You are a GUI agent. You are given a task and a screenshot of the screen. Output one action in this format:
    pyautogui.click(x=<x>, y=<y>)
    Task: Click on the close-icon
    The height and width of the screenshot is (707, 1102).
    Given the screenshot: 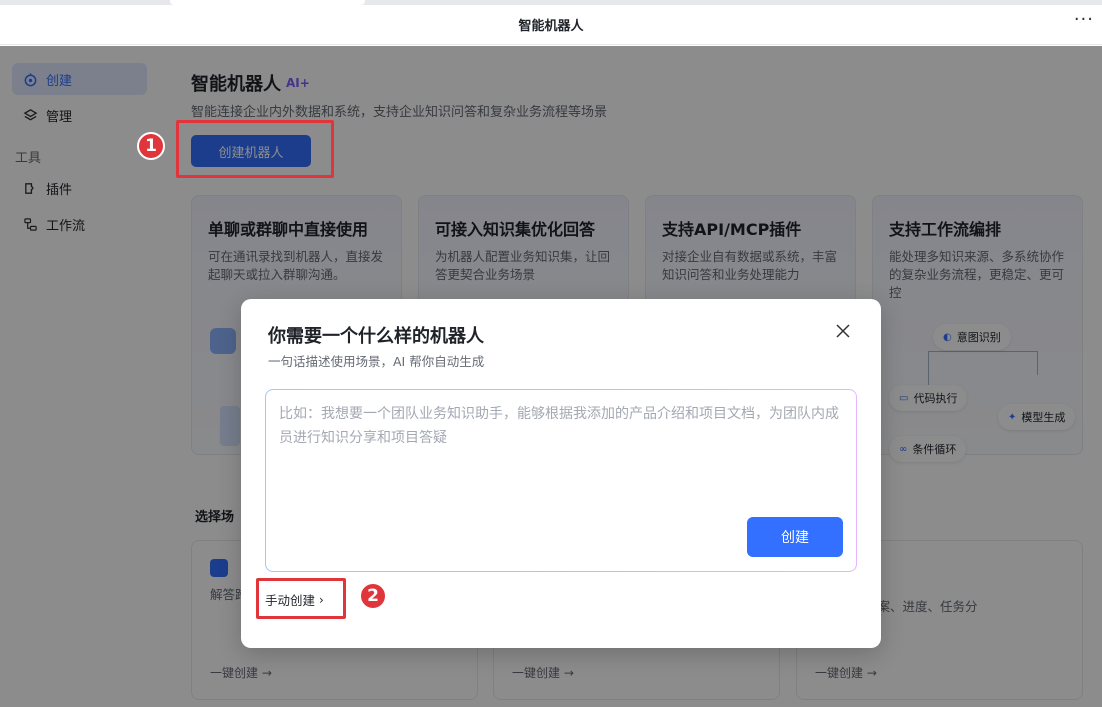 What is the action you would take?
    pyautogui.click(x=843, y=331)
    